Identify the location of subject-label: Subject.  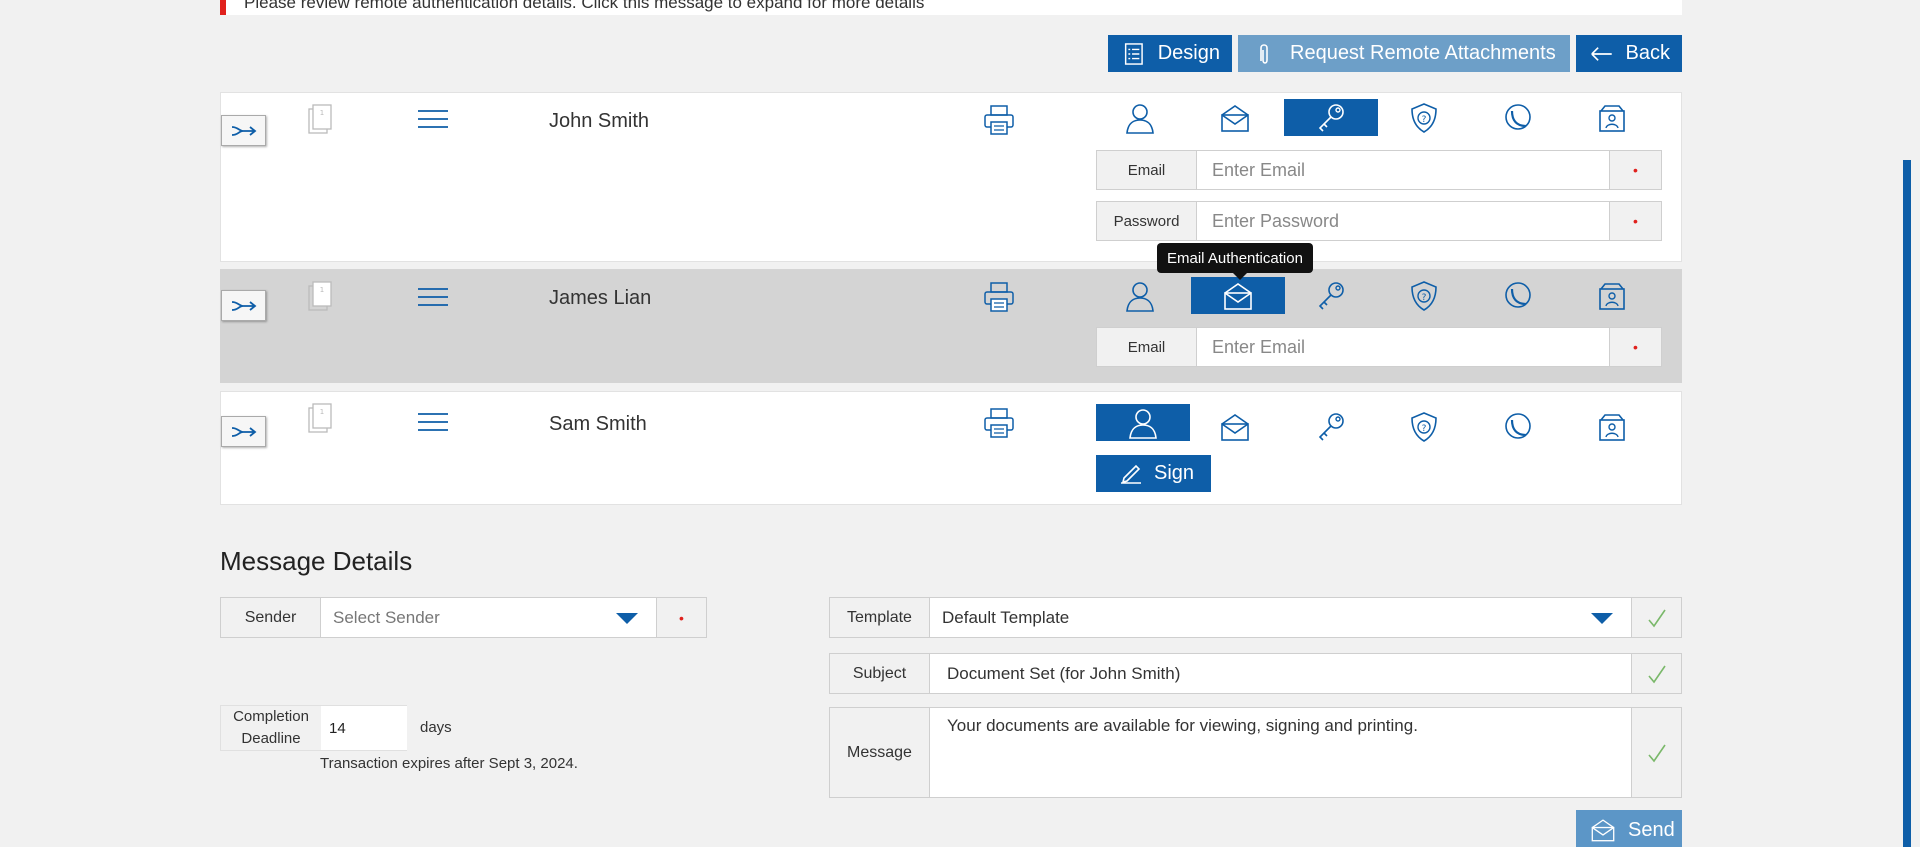
(880, 673).